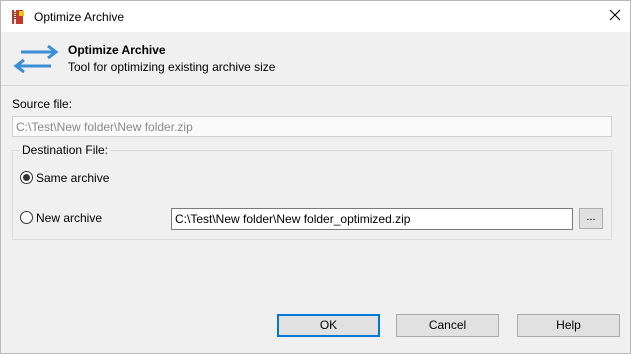 The image size is (631, 354). Describe the element at coordinates (18, 17) in the screenshot. I see `app-icon` at that location.